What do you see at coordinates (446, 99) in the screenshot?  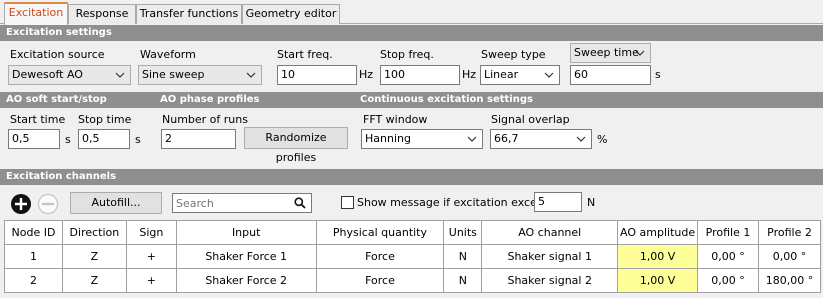 I see `continuous-title: Continuous excitation settings` at bounding box center [446, 99].